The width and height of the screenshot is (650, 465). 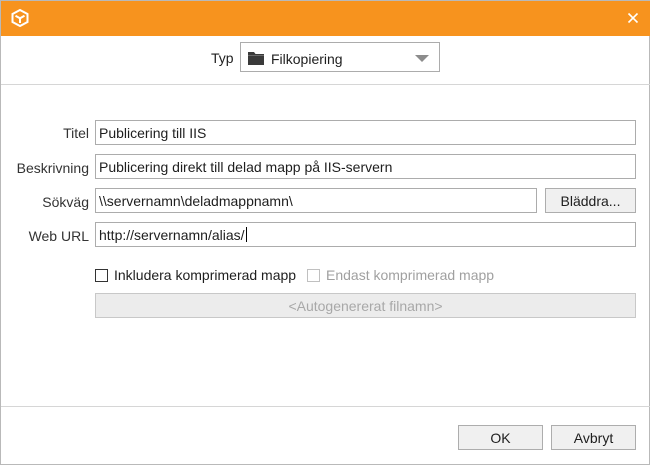 What do you see at coordinates (153, 133) in the screenshot?
I see `title-field-value: Publicering till IIS` at bounding box center [153, 133].